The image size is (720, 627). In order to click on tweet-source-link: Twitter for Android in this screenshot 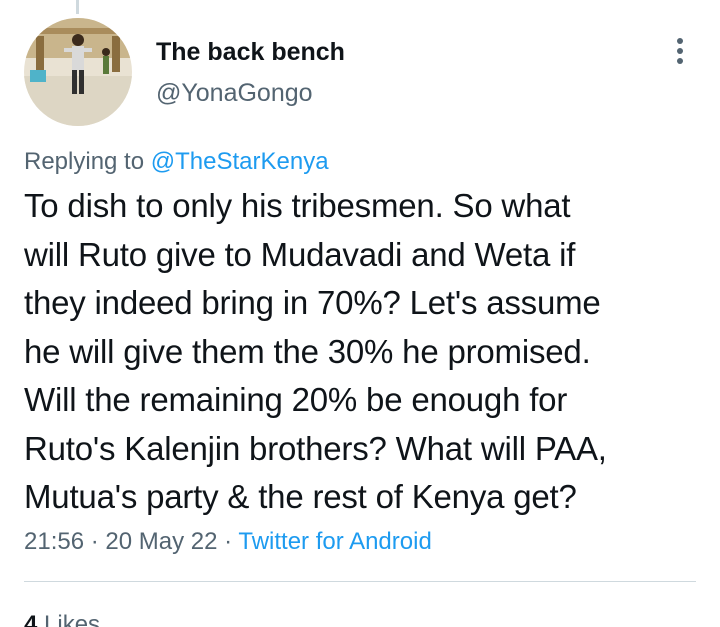, I will do `click(334, 541)`.